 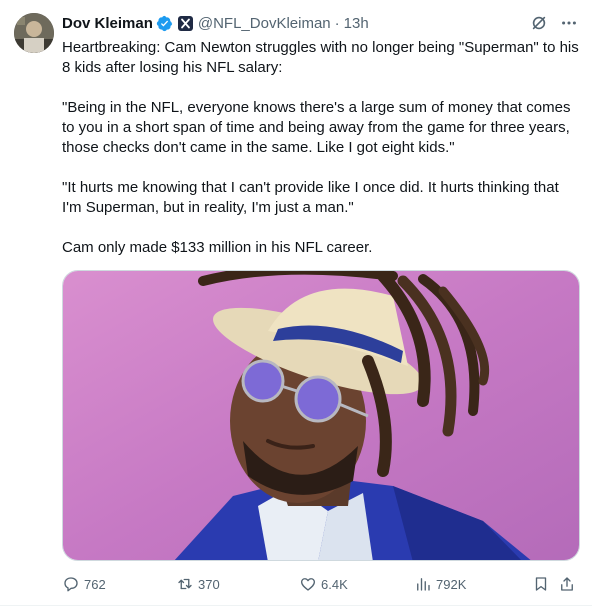 I want to click on action-bar: 762 370 6.4K 792K, so click(x=321, y=584).